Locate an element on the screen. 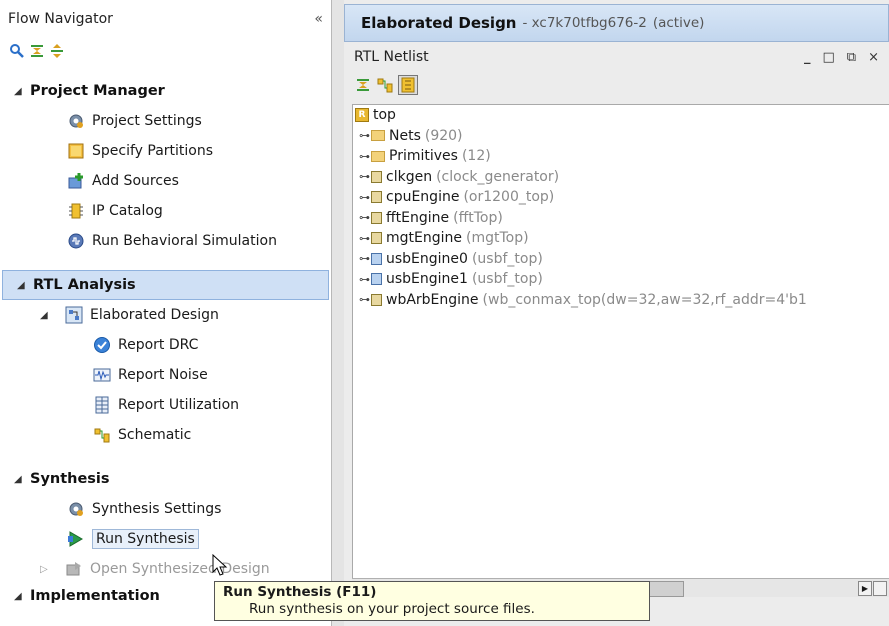 Image resolution: width=889 pixels, height=626 pixels. nav-add-sources: Add Sources is located at coordinates (165, 181).